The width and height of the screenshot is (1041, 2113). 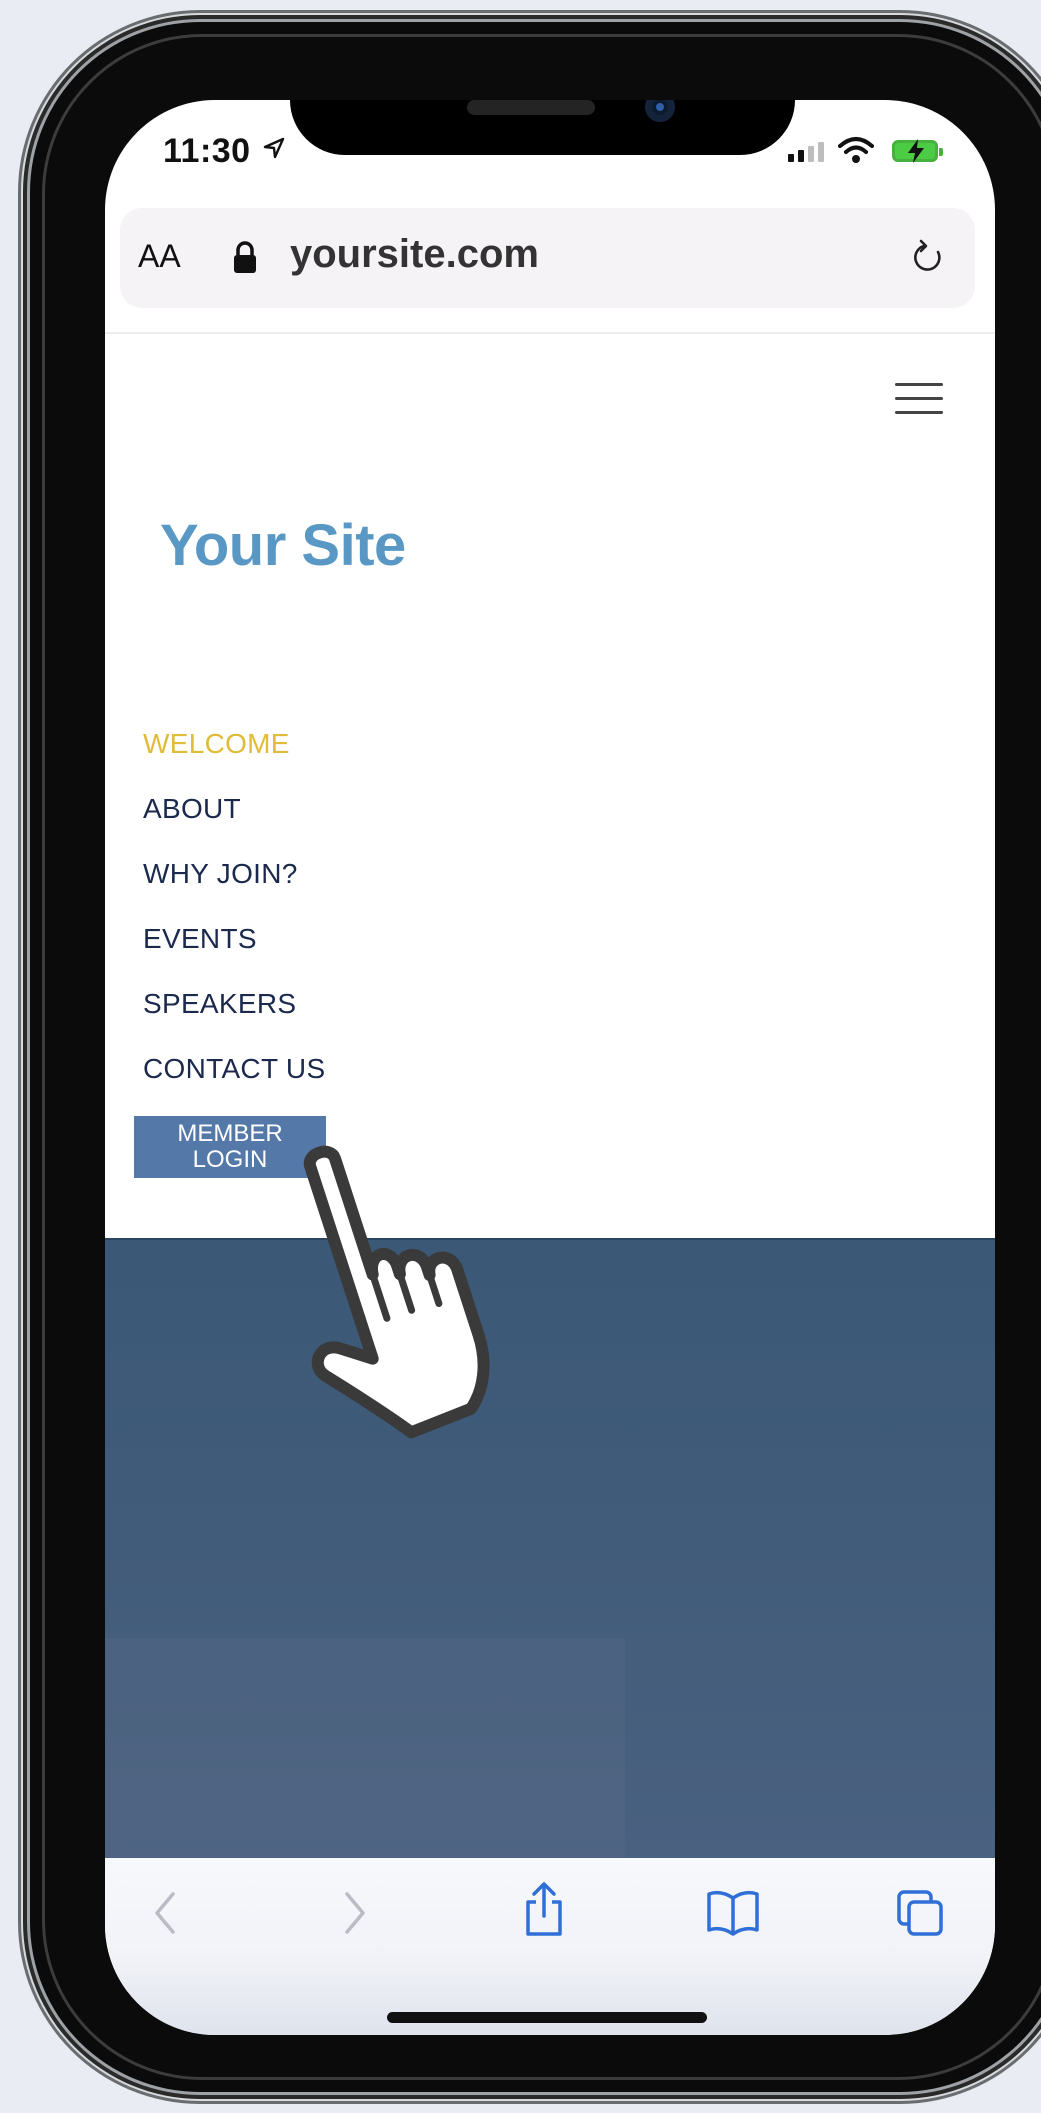 I want to click on address-bar-divider, so click(x=550, y=333).